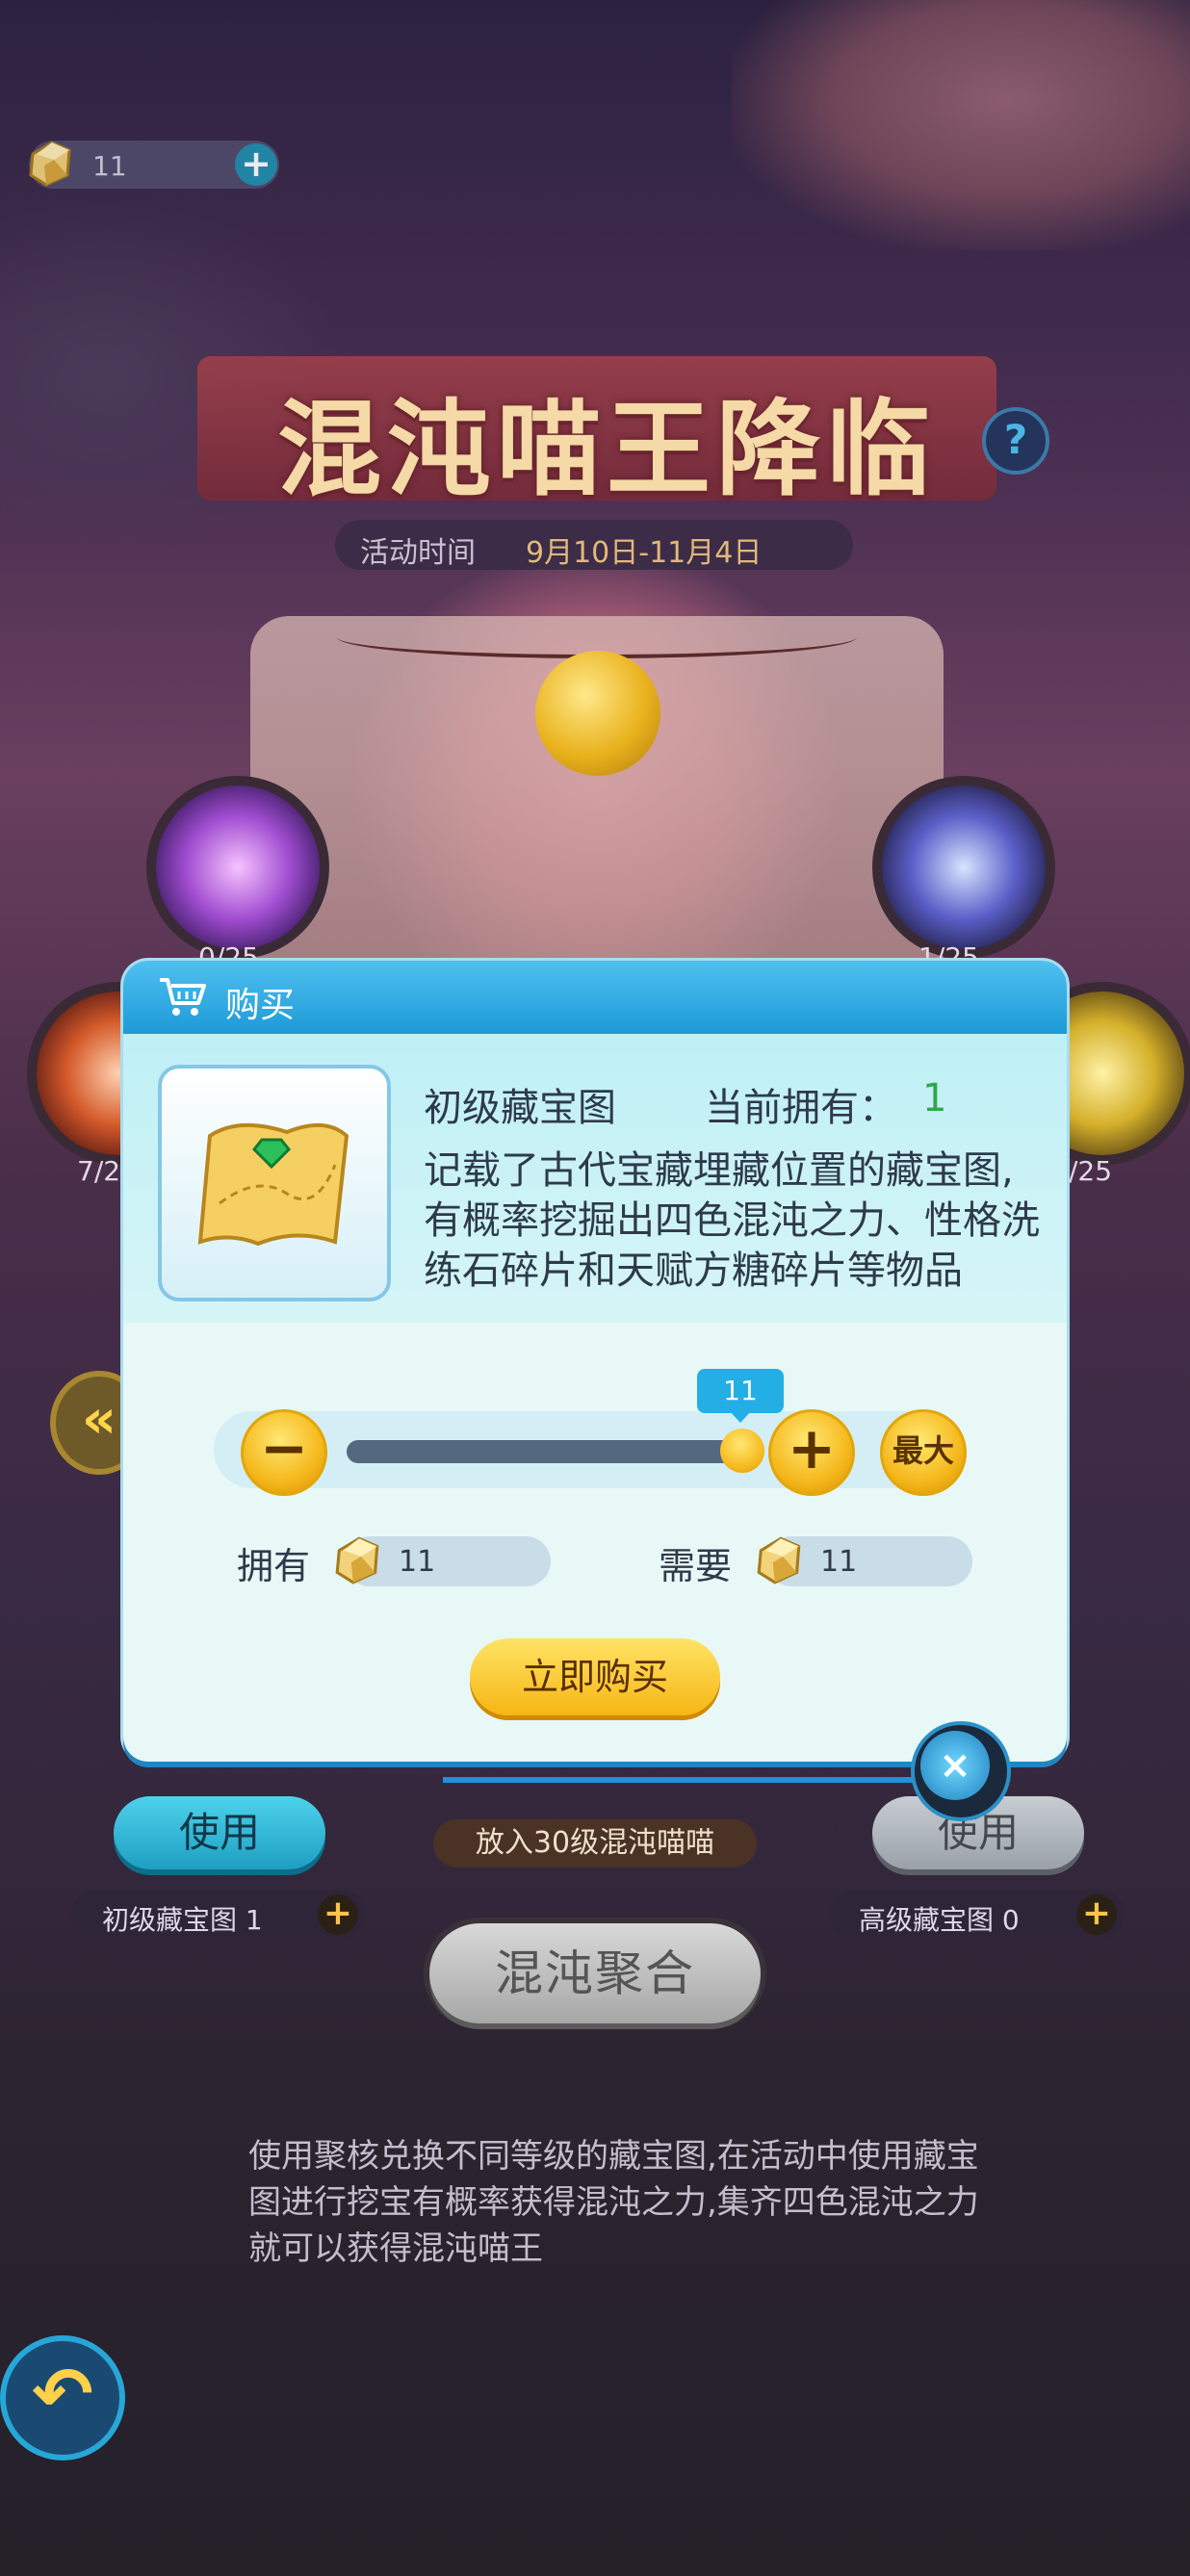 The height and width of the screenshot is (2576, 1190). What do you see at coordinates (741, 1391) in the screenshot?
I see `quantity-bubble: 11` at bounding box center [741, 1391].